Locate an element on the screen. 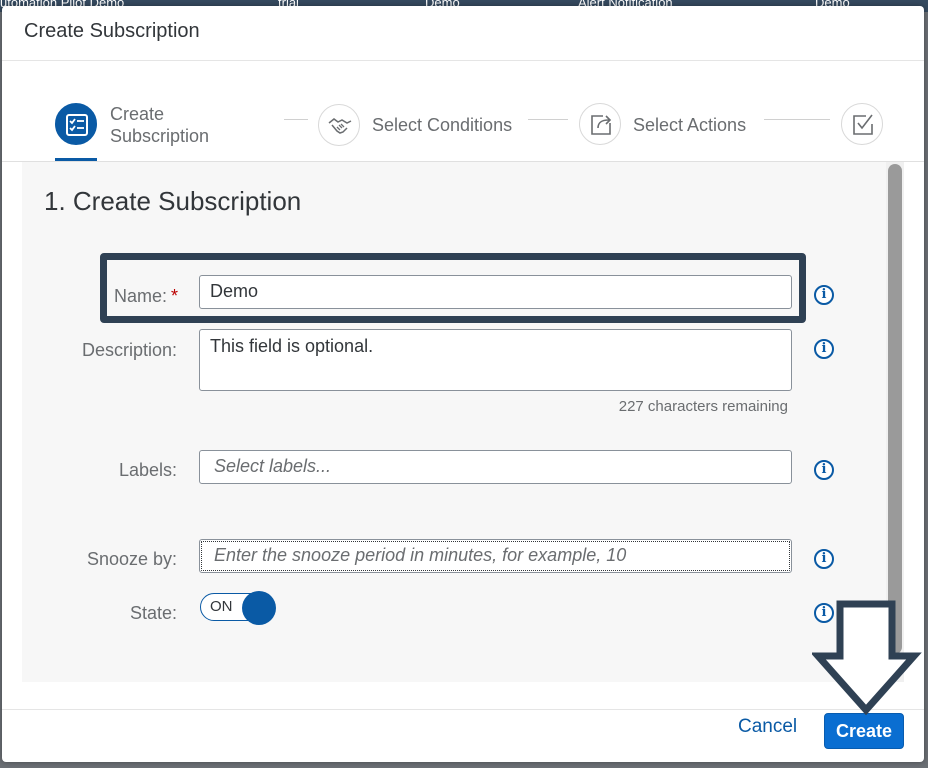 Image resolution: width=928 pixels, height=768 pixels. step-label-select-actions: Select Actions is located at coordinates (690, 125).